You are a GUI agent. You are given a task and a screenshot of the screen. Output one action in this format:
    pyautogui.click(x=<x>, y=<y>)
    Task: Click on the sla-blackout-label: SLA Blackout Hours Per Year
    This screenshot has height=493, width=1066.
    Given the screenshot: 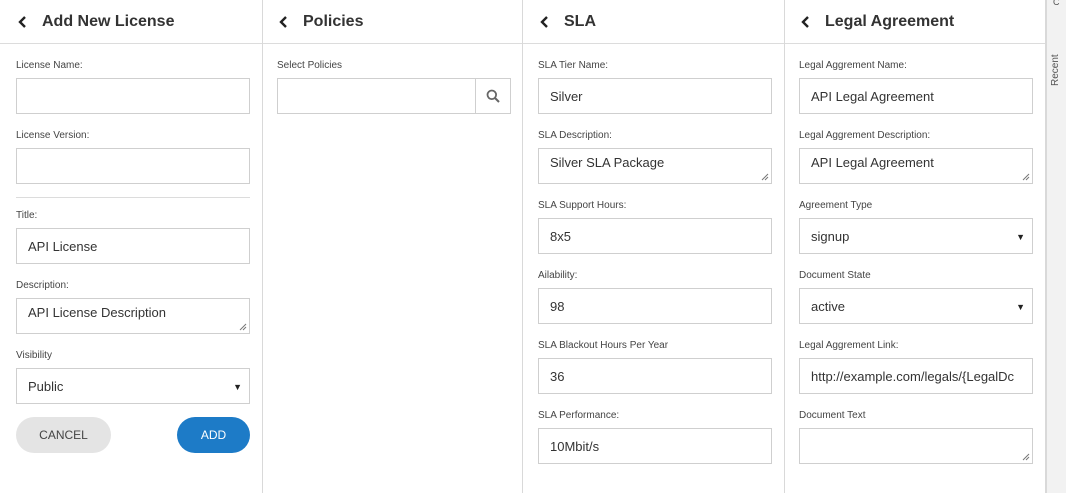 What is the action you would take?
    pyautogui.click(x=603, y=345)
    